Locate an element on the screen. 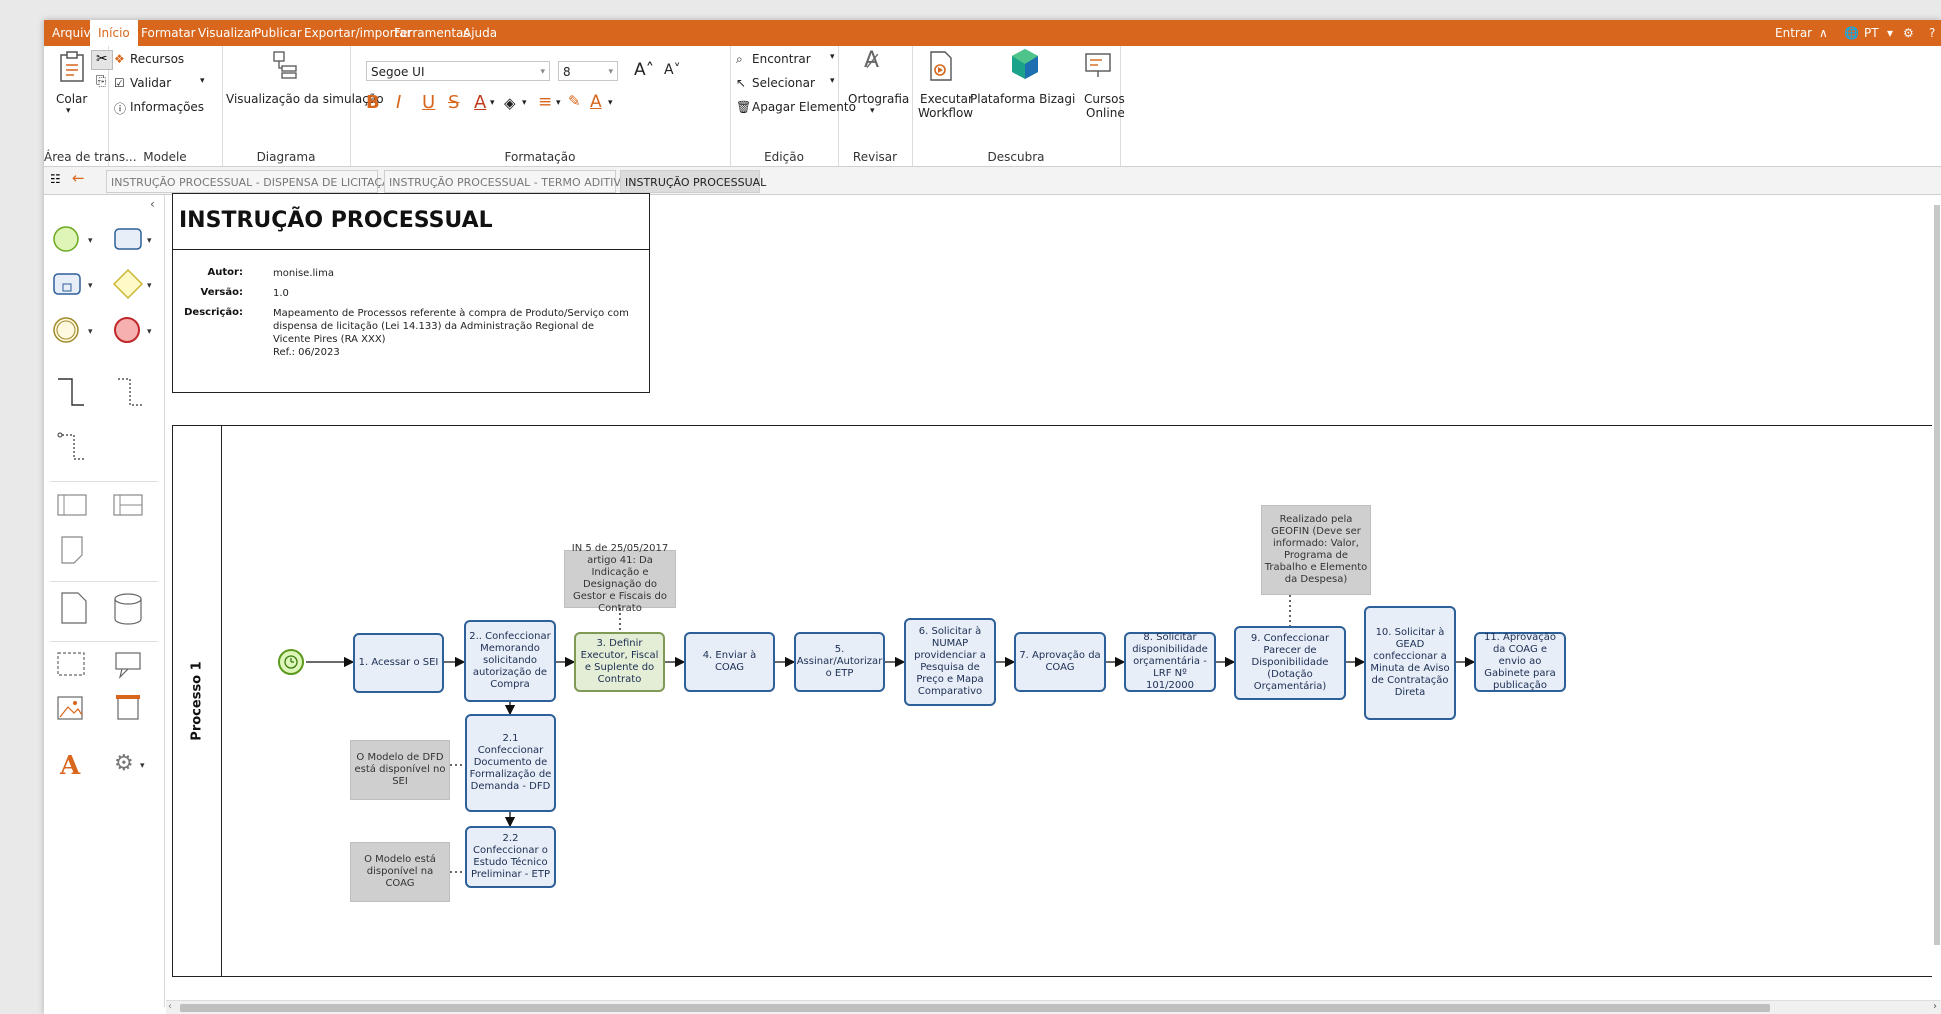 The width and height of the screenshot is (1941, 1014). horizontal-scrollbar: ‹ › is located at coordinates (1053, 1007).